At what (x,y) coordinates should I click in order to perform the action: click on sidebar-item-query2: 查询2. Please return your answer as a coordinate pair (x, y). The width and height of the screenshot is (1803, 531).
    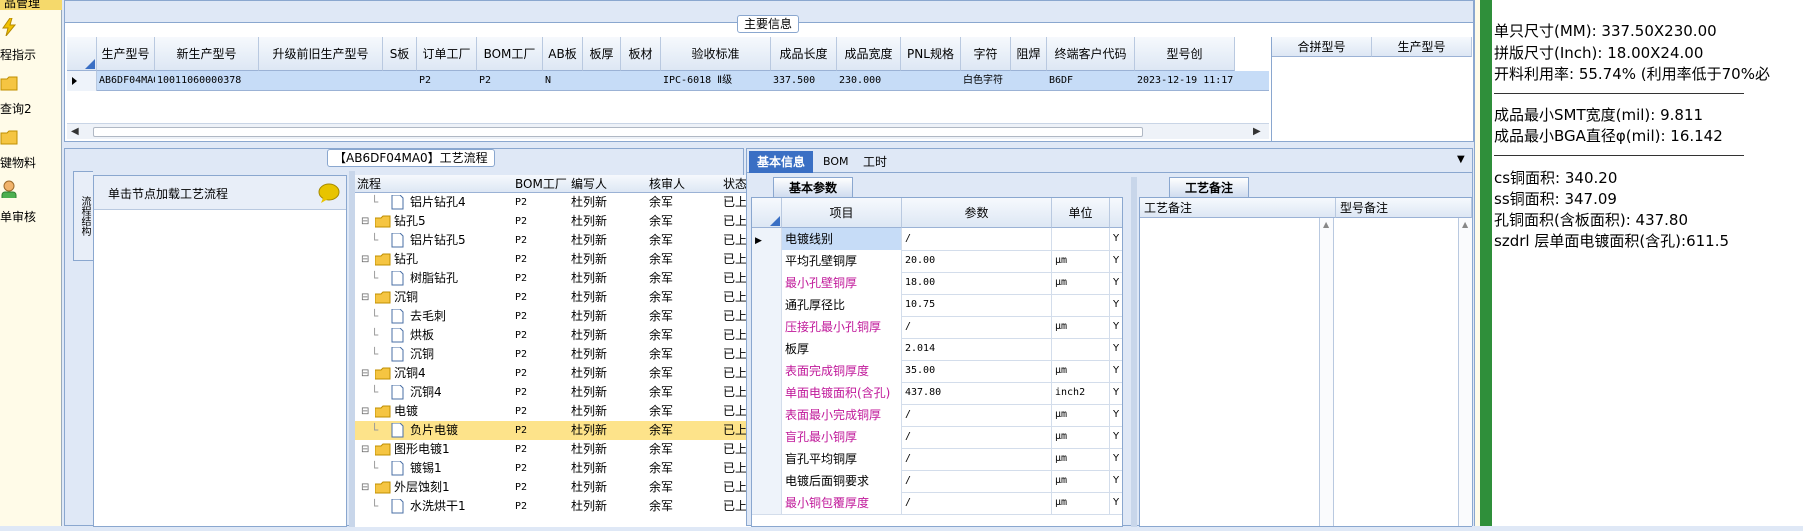
    Looking at the image, I should click on (31, 94).